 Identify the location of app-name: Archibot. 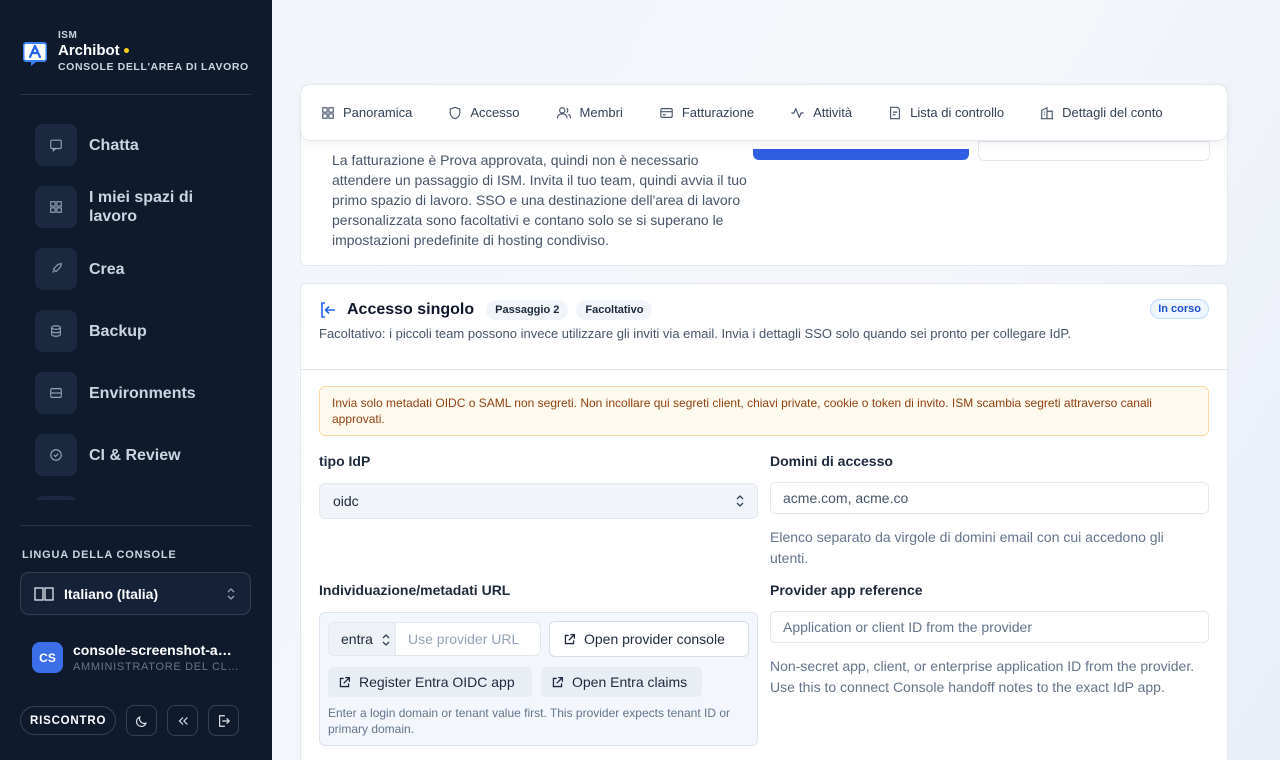
(89, 50).